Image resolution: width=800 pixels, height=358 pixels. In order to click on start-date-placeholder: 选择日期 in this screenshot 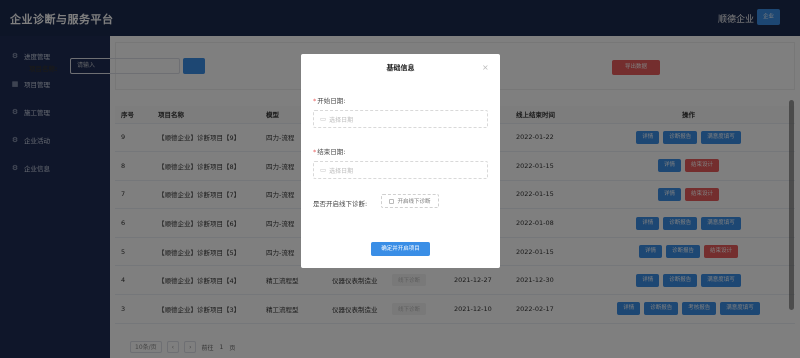, I will do `click(341, 120)`.